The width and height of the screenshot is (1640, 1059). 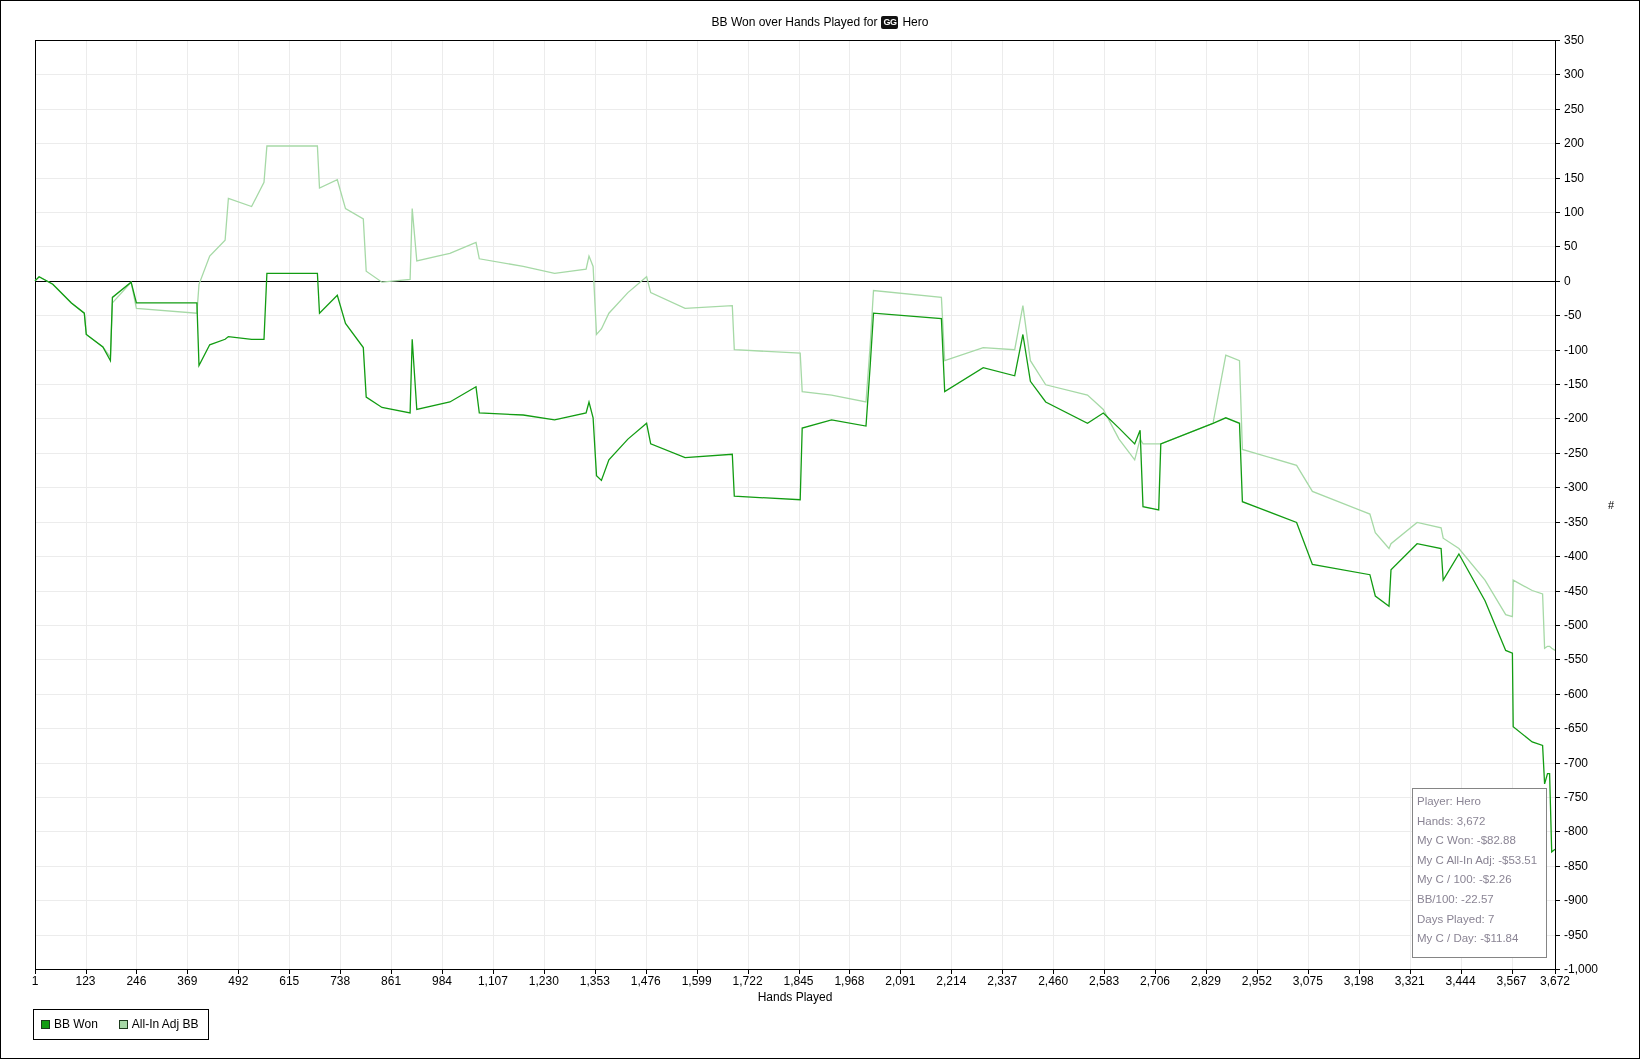 I want to click on info-text: My C Won: -$82.88, so click(x=1466, y=840).